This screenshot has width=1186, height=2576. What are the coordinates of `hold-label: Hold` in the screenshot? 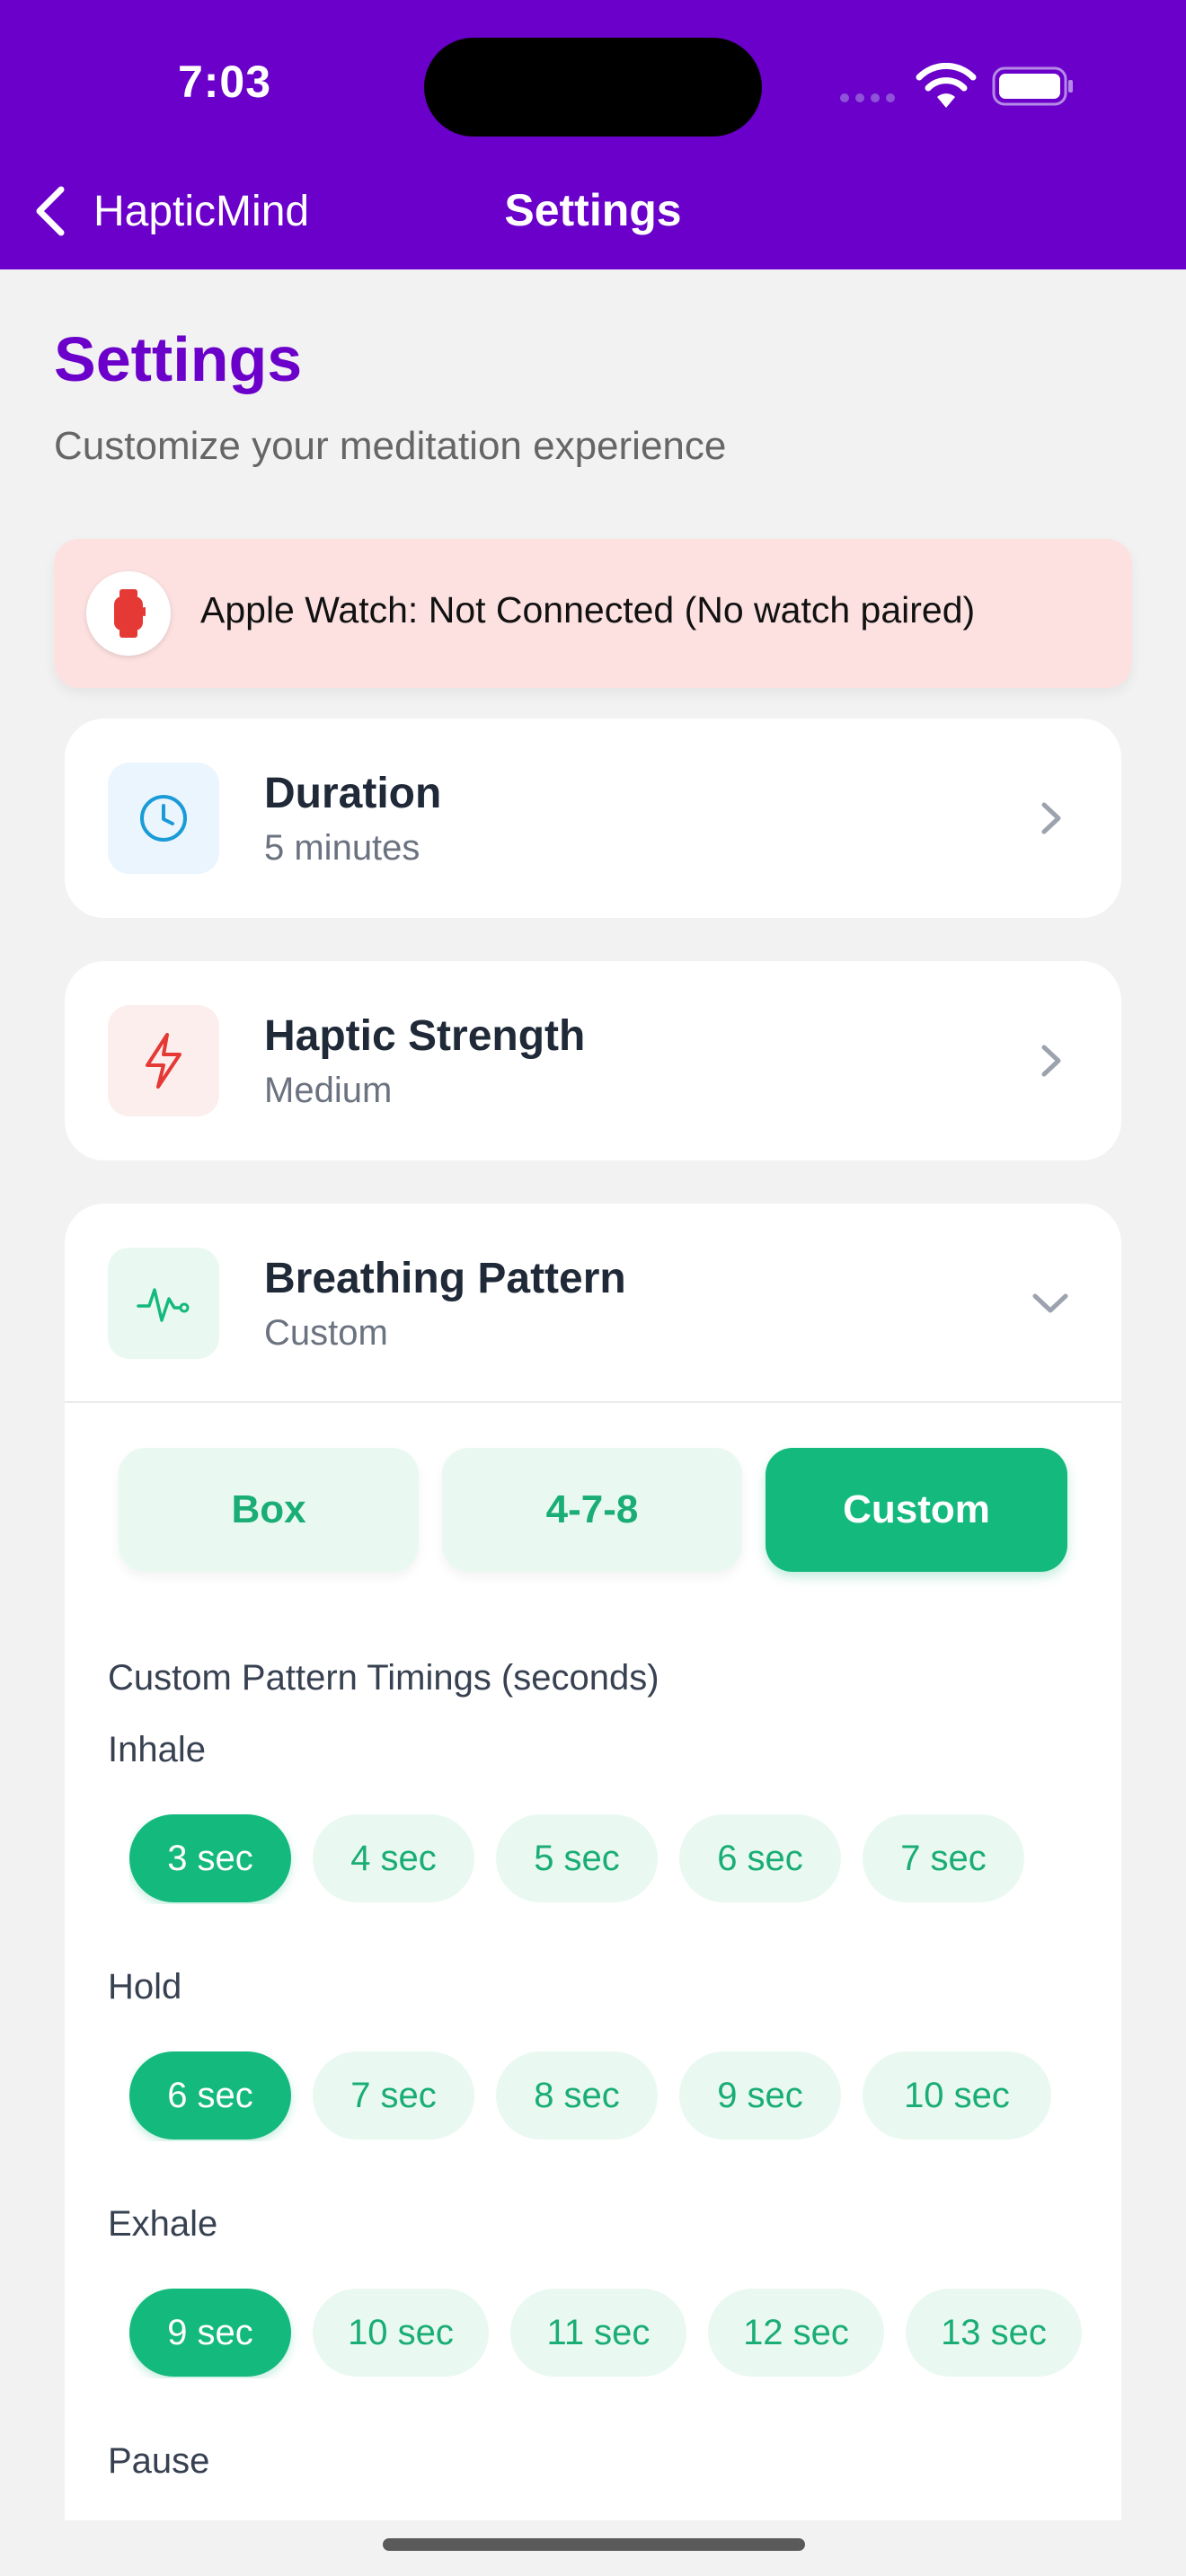 It's located at (145, 1987).